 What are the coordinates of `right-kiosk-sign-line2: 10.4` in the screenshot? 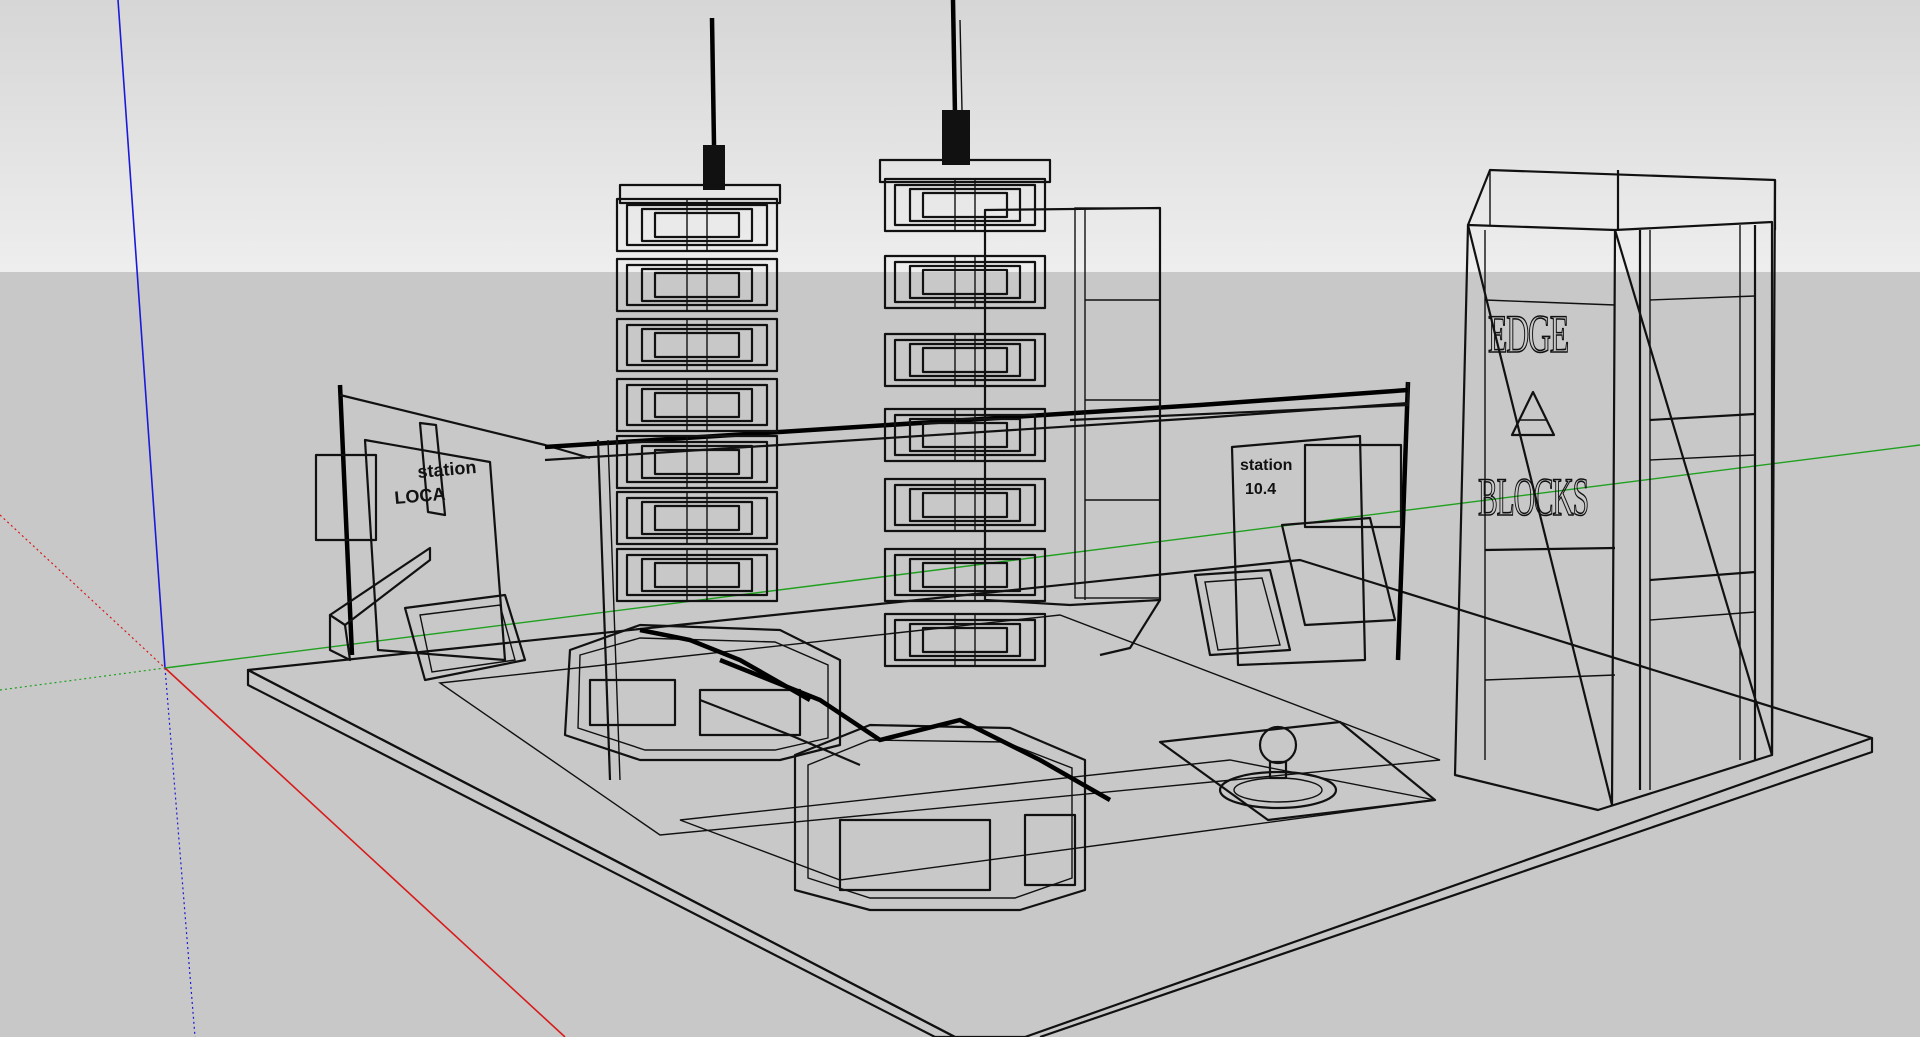 It's located at (1260, 489).